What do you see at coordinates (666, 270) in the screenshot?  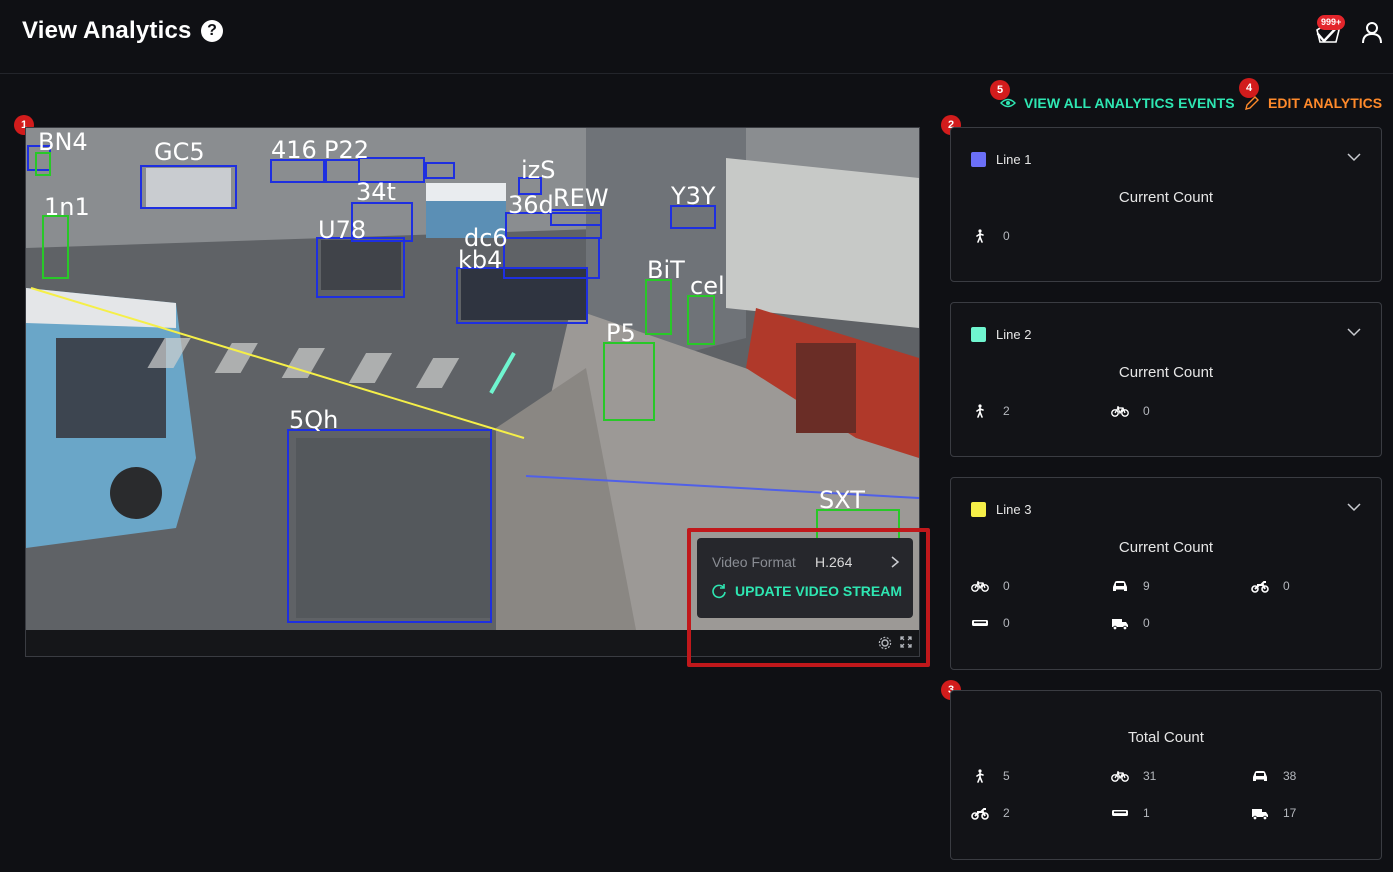 I see `detection-label: BiT` at bounding box center [666, 270].